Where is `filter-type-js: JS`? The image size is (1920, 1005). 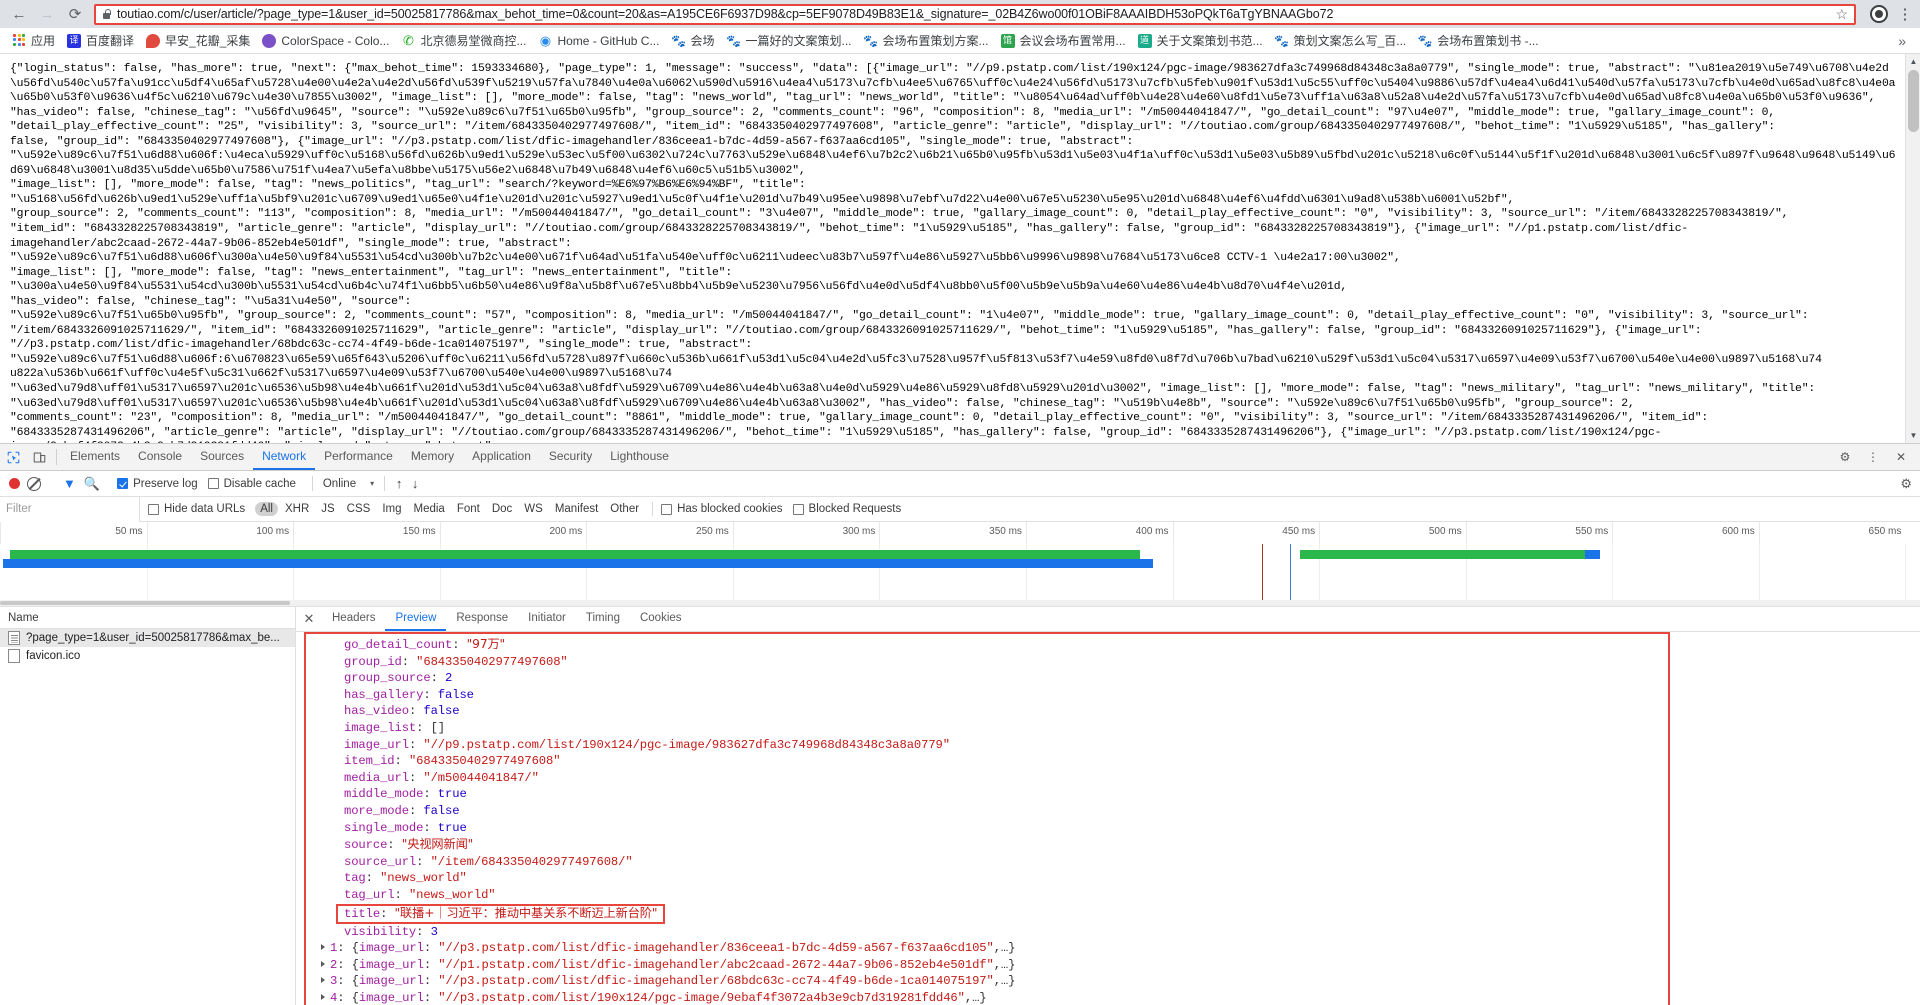 filter-type-js: JS is located at coordinates (327, 509).